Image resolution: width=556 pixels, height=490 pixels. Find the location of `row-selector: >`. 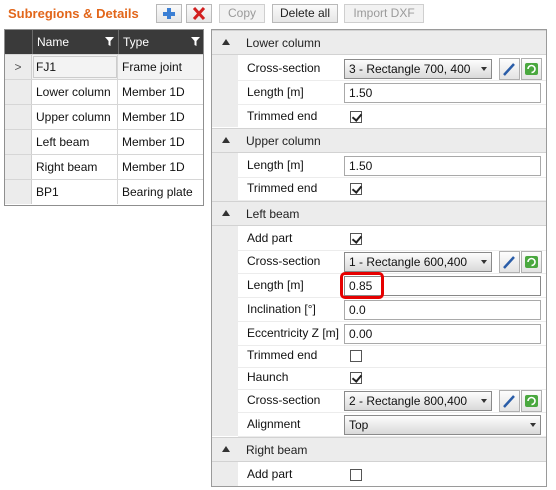

row-selector: > is located at coordinates (18, 67).